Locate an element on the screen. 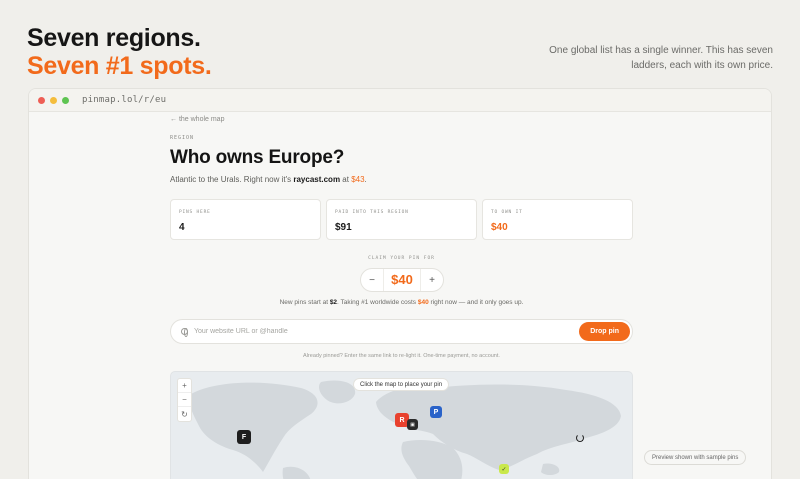 This screenshot has width=800, height=479. hero-title-line-2: Seven #1 spots. is located at coordinates (119, 66).